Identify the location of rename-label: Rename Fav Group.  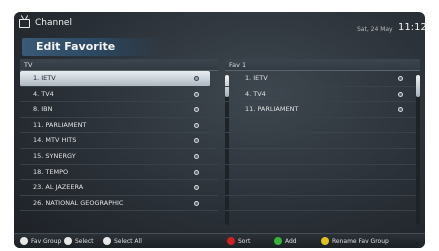
(360, 241).